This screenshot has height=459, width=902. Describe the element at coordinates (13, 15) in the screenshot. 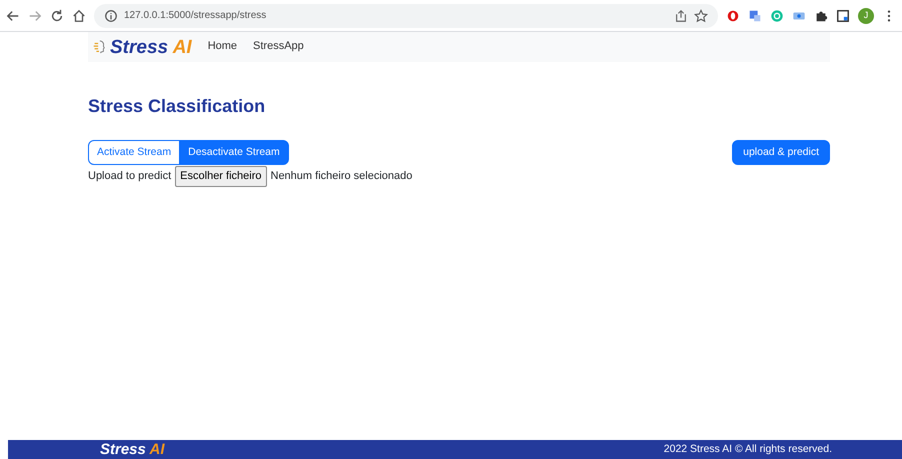

I see `back-icon` at that location.